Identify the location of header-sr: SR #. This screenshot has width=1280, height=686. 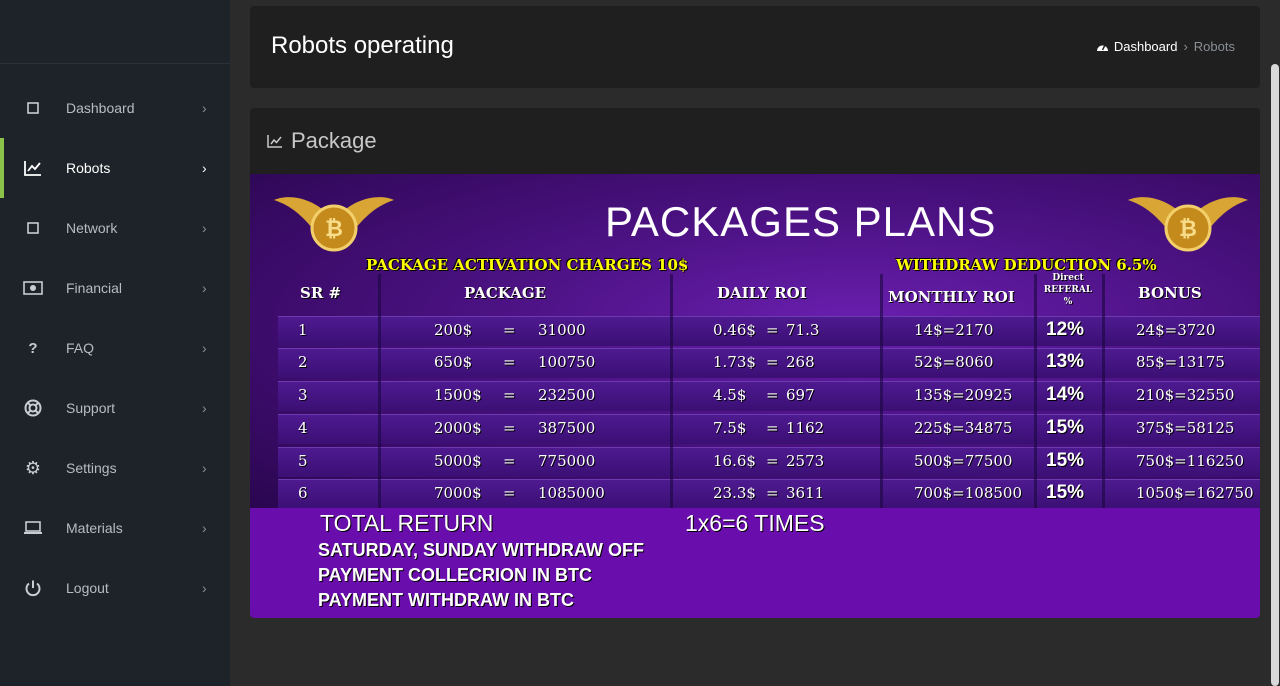
(321, 293).